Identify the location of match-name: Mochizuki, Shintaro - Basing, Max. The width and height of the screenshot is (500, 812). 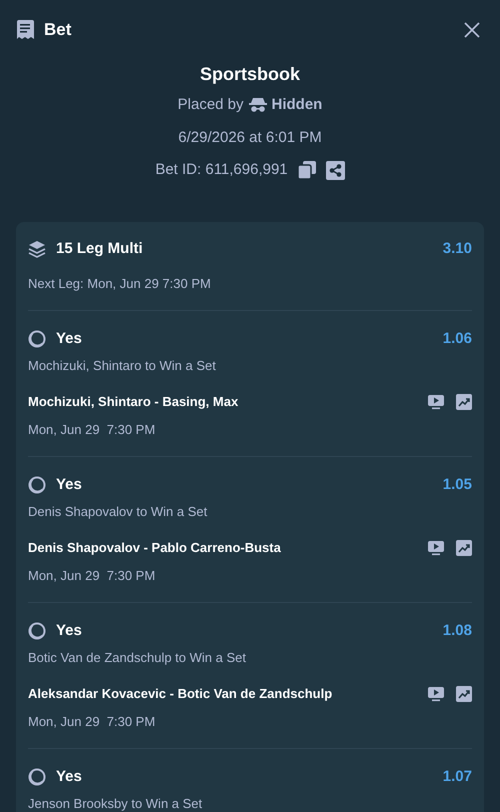
(133, 402).